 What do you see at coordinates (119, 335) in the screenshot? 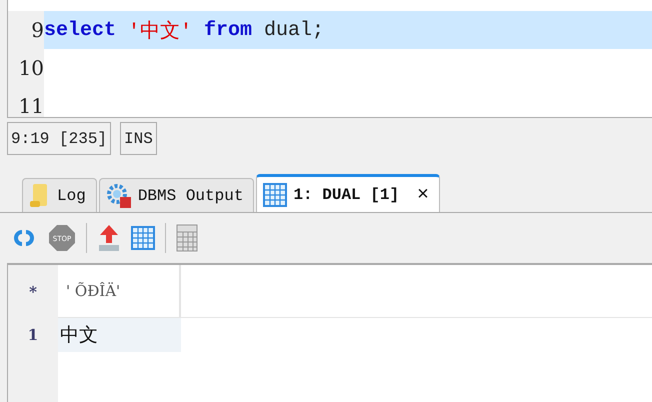
I see `table-cell: 中文` at bounding box center [119, 335].